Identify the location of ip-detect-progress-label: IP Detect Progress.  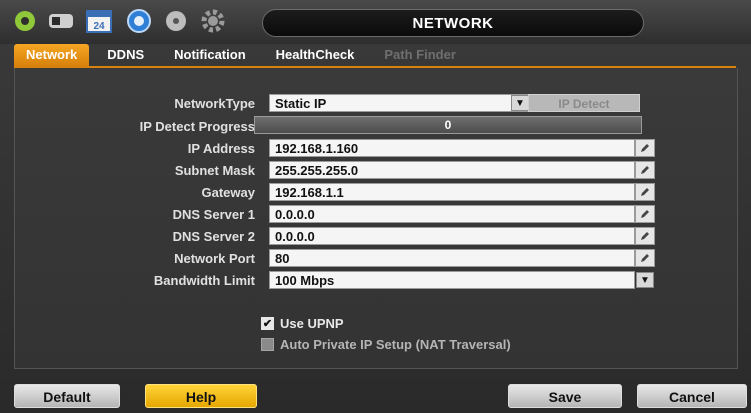
(197, 126).